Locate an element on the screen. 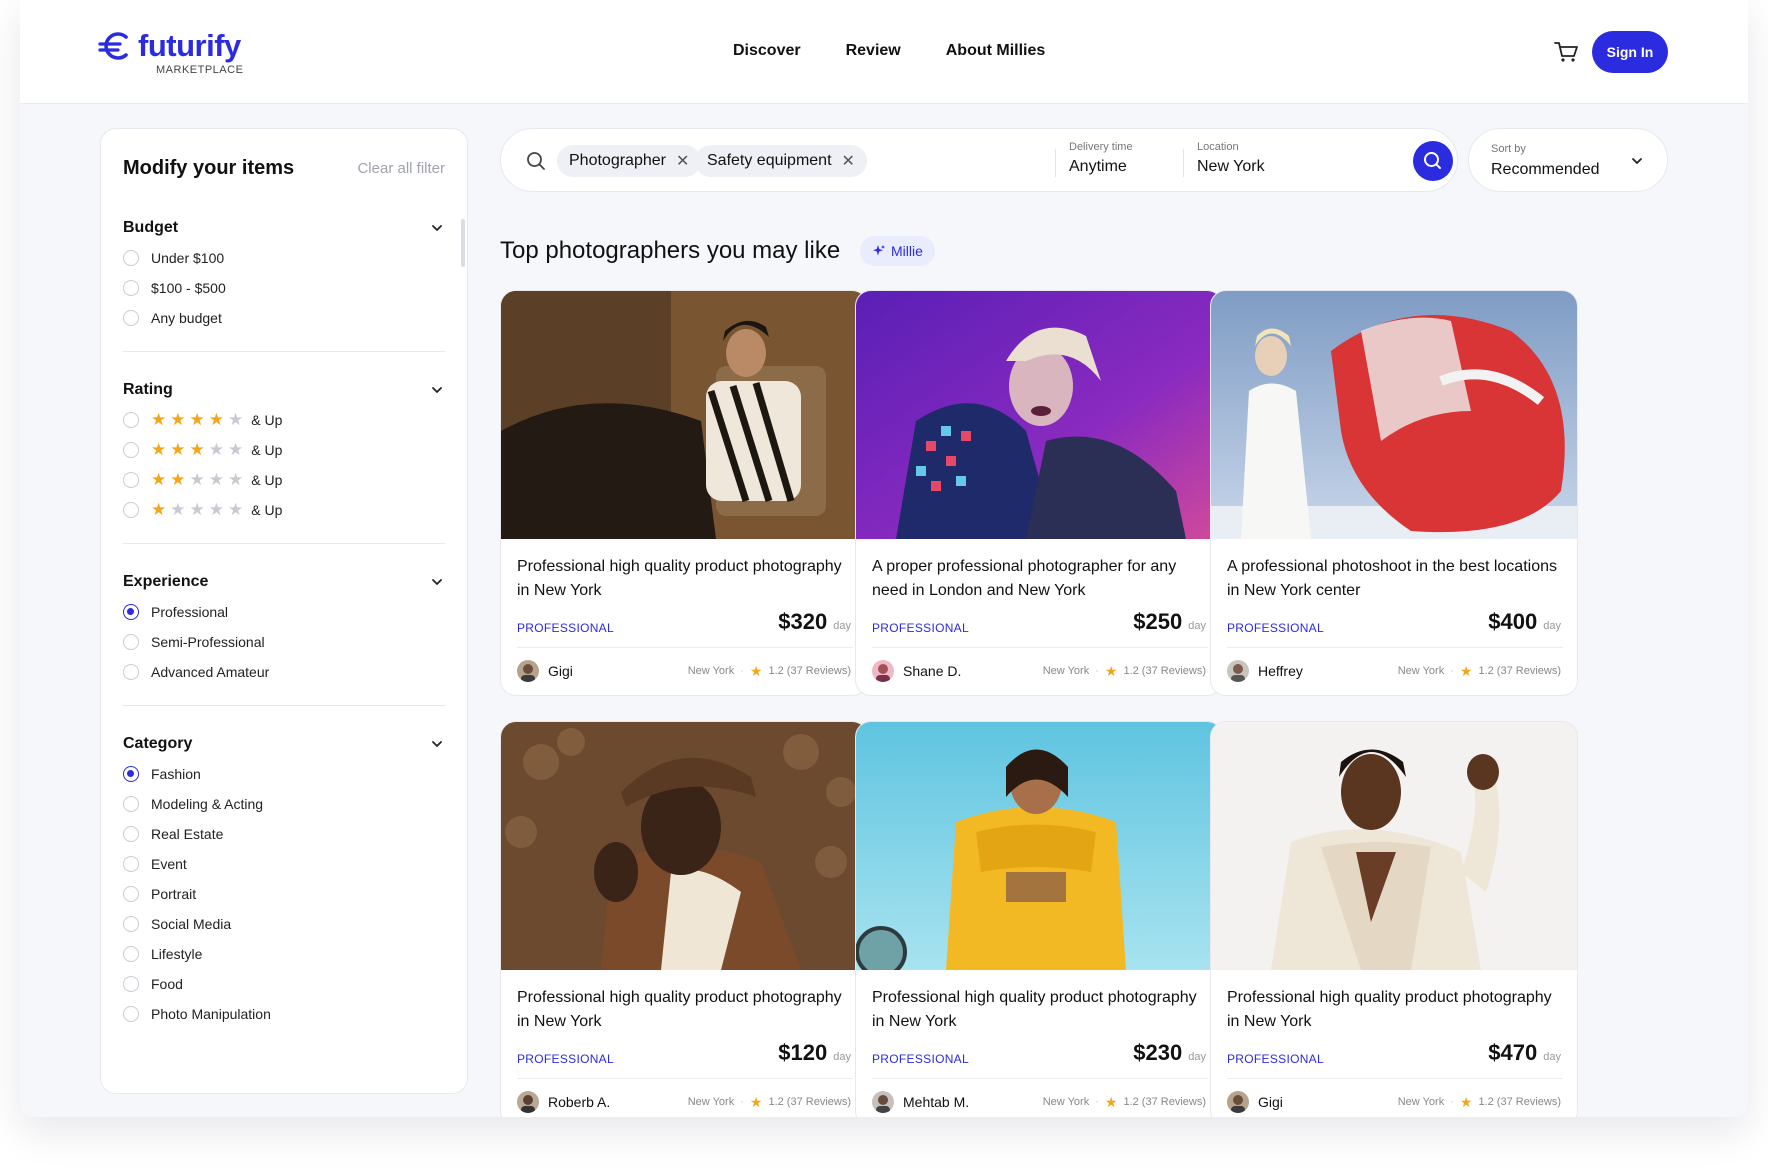  author: Roberb A. is located at coordinates (563, 1102).